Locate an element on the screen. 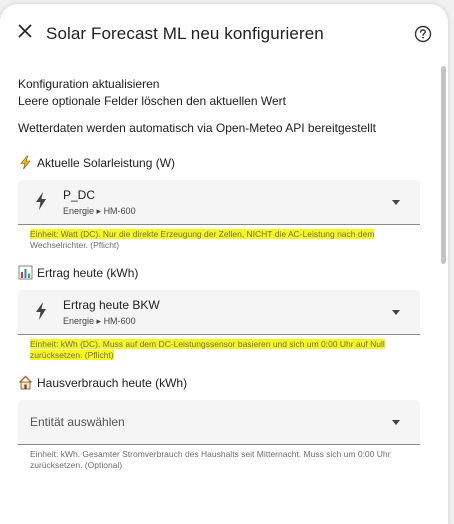 The image size is (454, 524). entity-picker-solar-power: P_DC Energie ▸ HM-600 is located at coordinates (219, 202).